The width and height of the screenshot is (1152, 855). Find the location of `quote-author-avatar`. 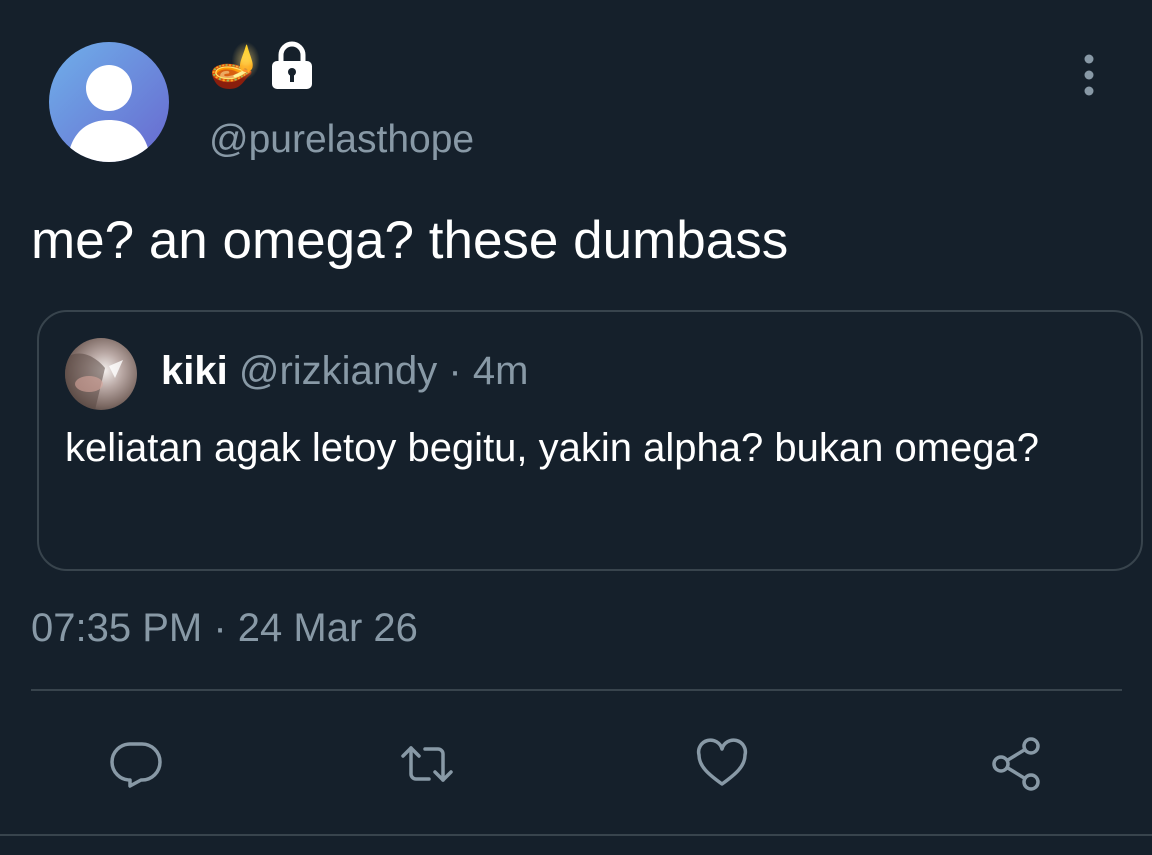

quote-author-avatar is located at coordinates (101, 374).